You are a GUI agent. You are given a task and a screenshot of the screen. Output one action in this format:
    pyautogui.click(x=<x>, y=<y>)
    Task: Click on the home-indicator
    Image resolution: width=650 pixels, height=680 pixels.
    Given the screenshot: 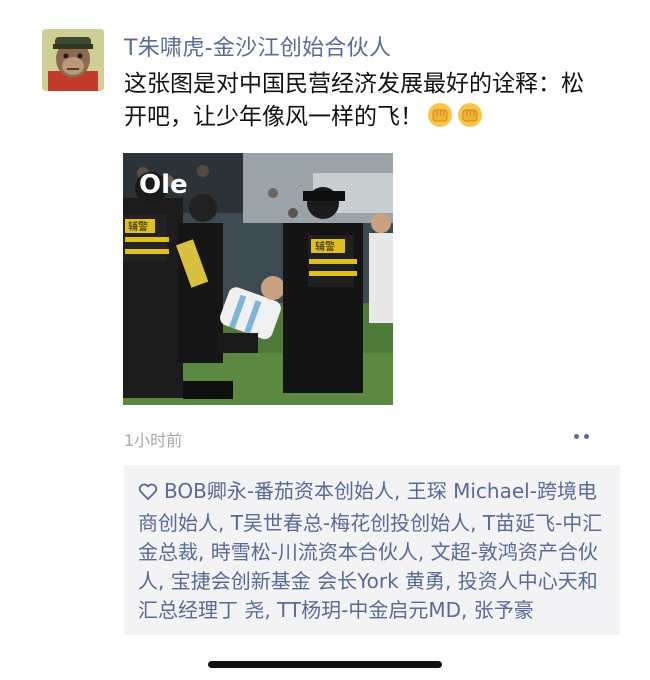 What is the action you would take?
    pyautogui.click(x=325, y=664)
    